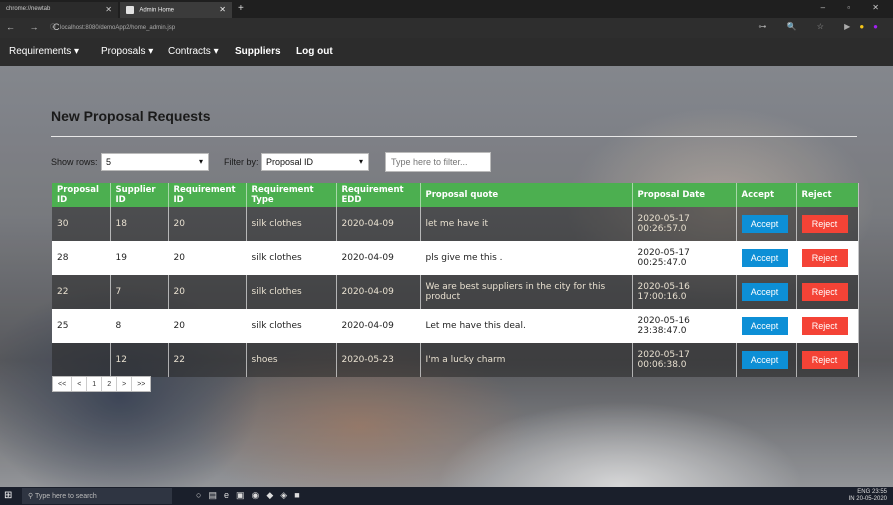  What do you see at coordinates (44, 51) in the screenshot?
I see `nav-requirements-dropdown: Requirements ▾` at bounding box center [44, 51].